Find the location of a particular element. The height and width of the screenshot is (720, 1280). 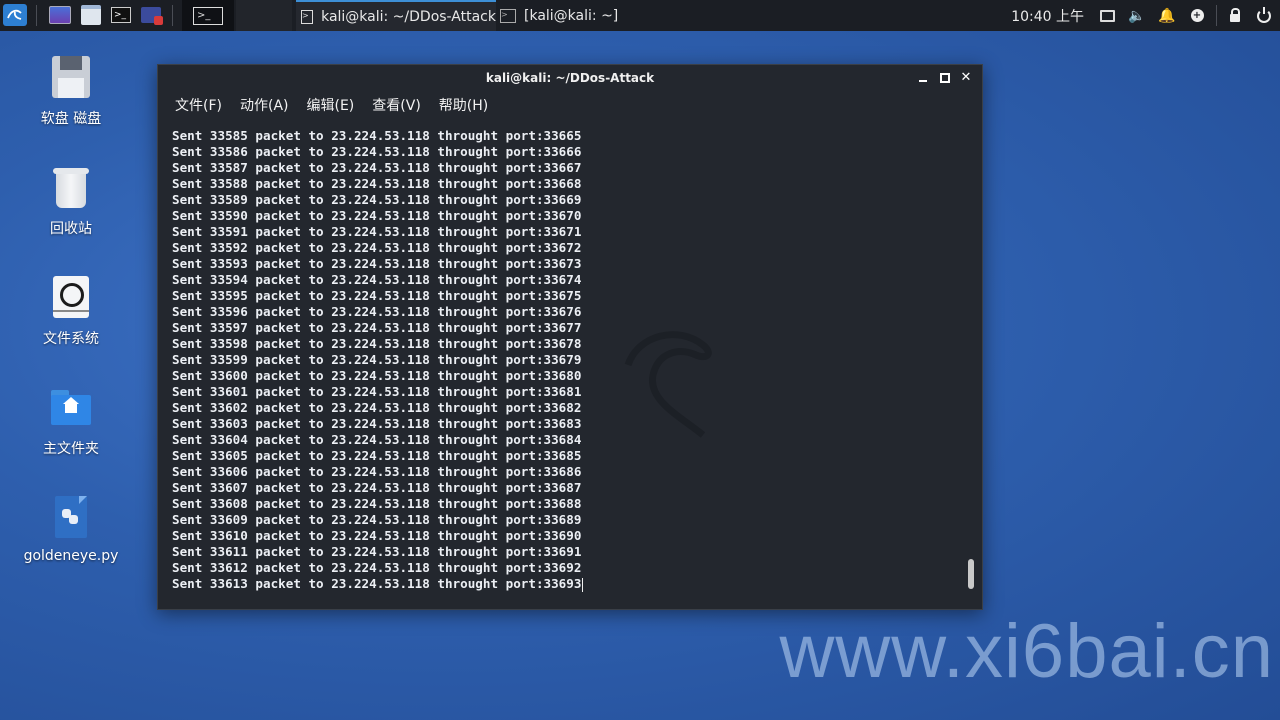

filesystem-icon is located at coordinates (71, 298).